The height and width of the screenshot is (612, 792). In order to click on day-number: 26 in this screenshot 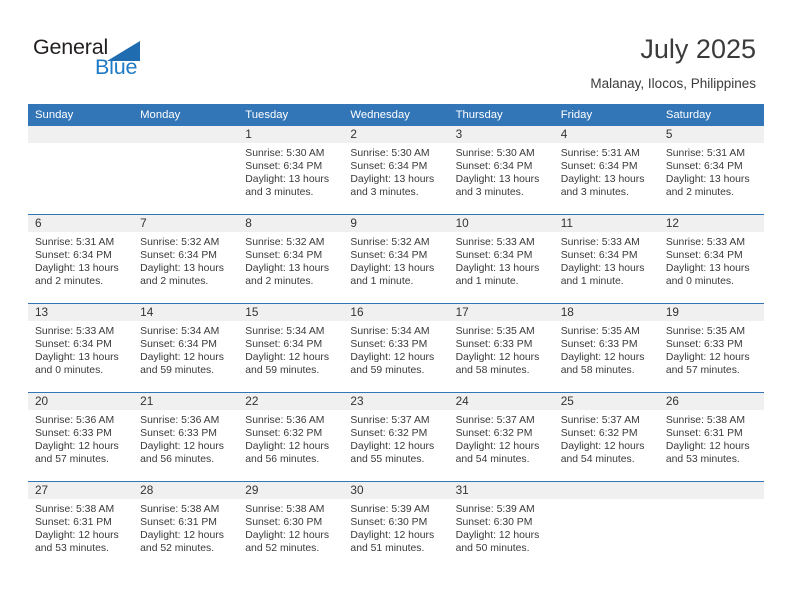, I will do `click(711, 401)`.